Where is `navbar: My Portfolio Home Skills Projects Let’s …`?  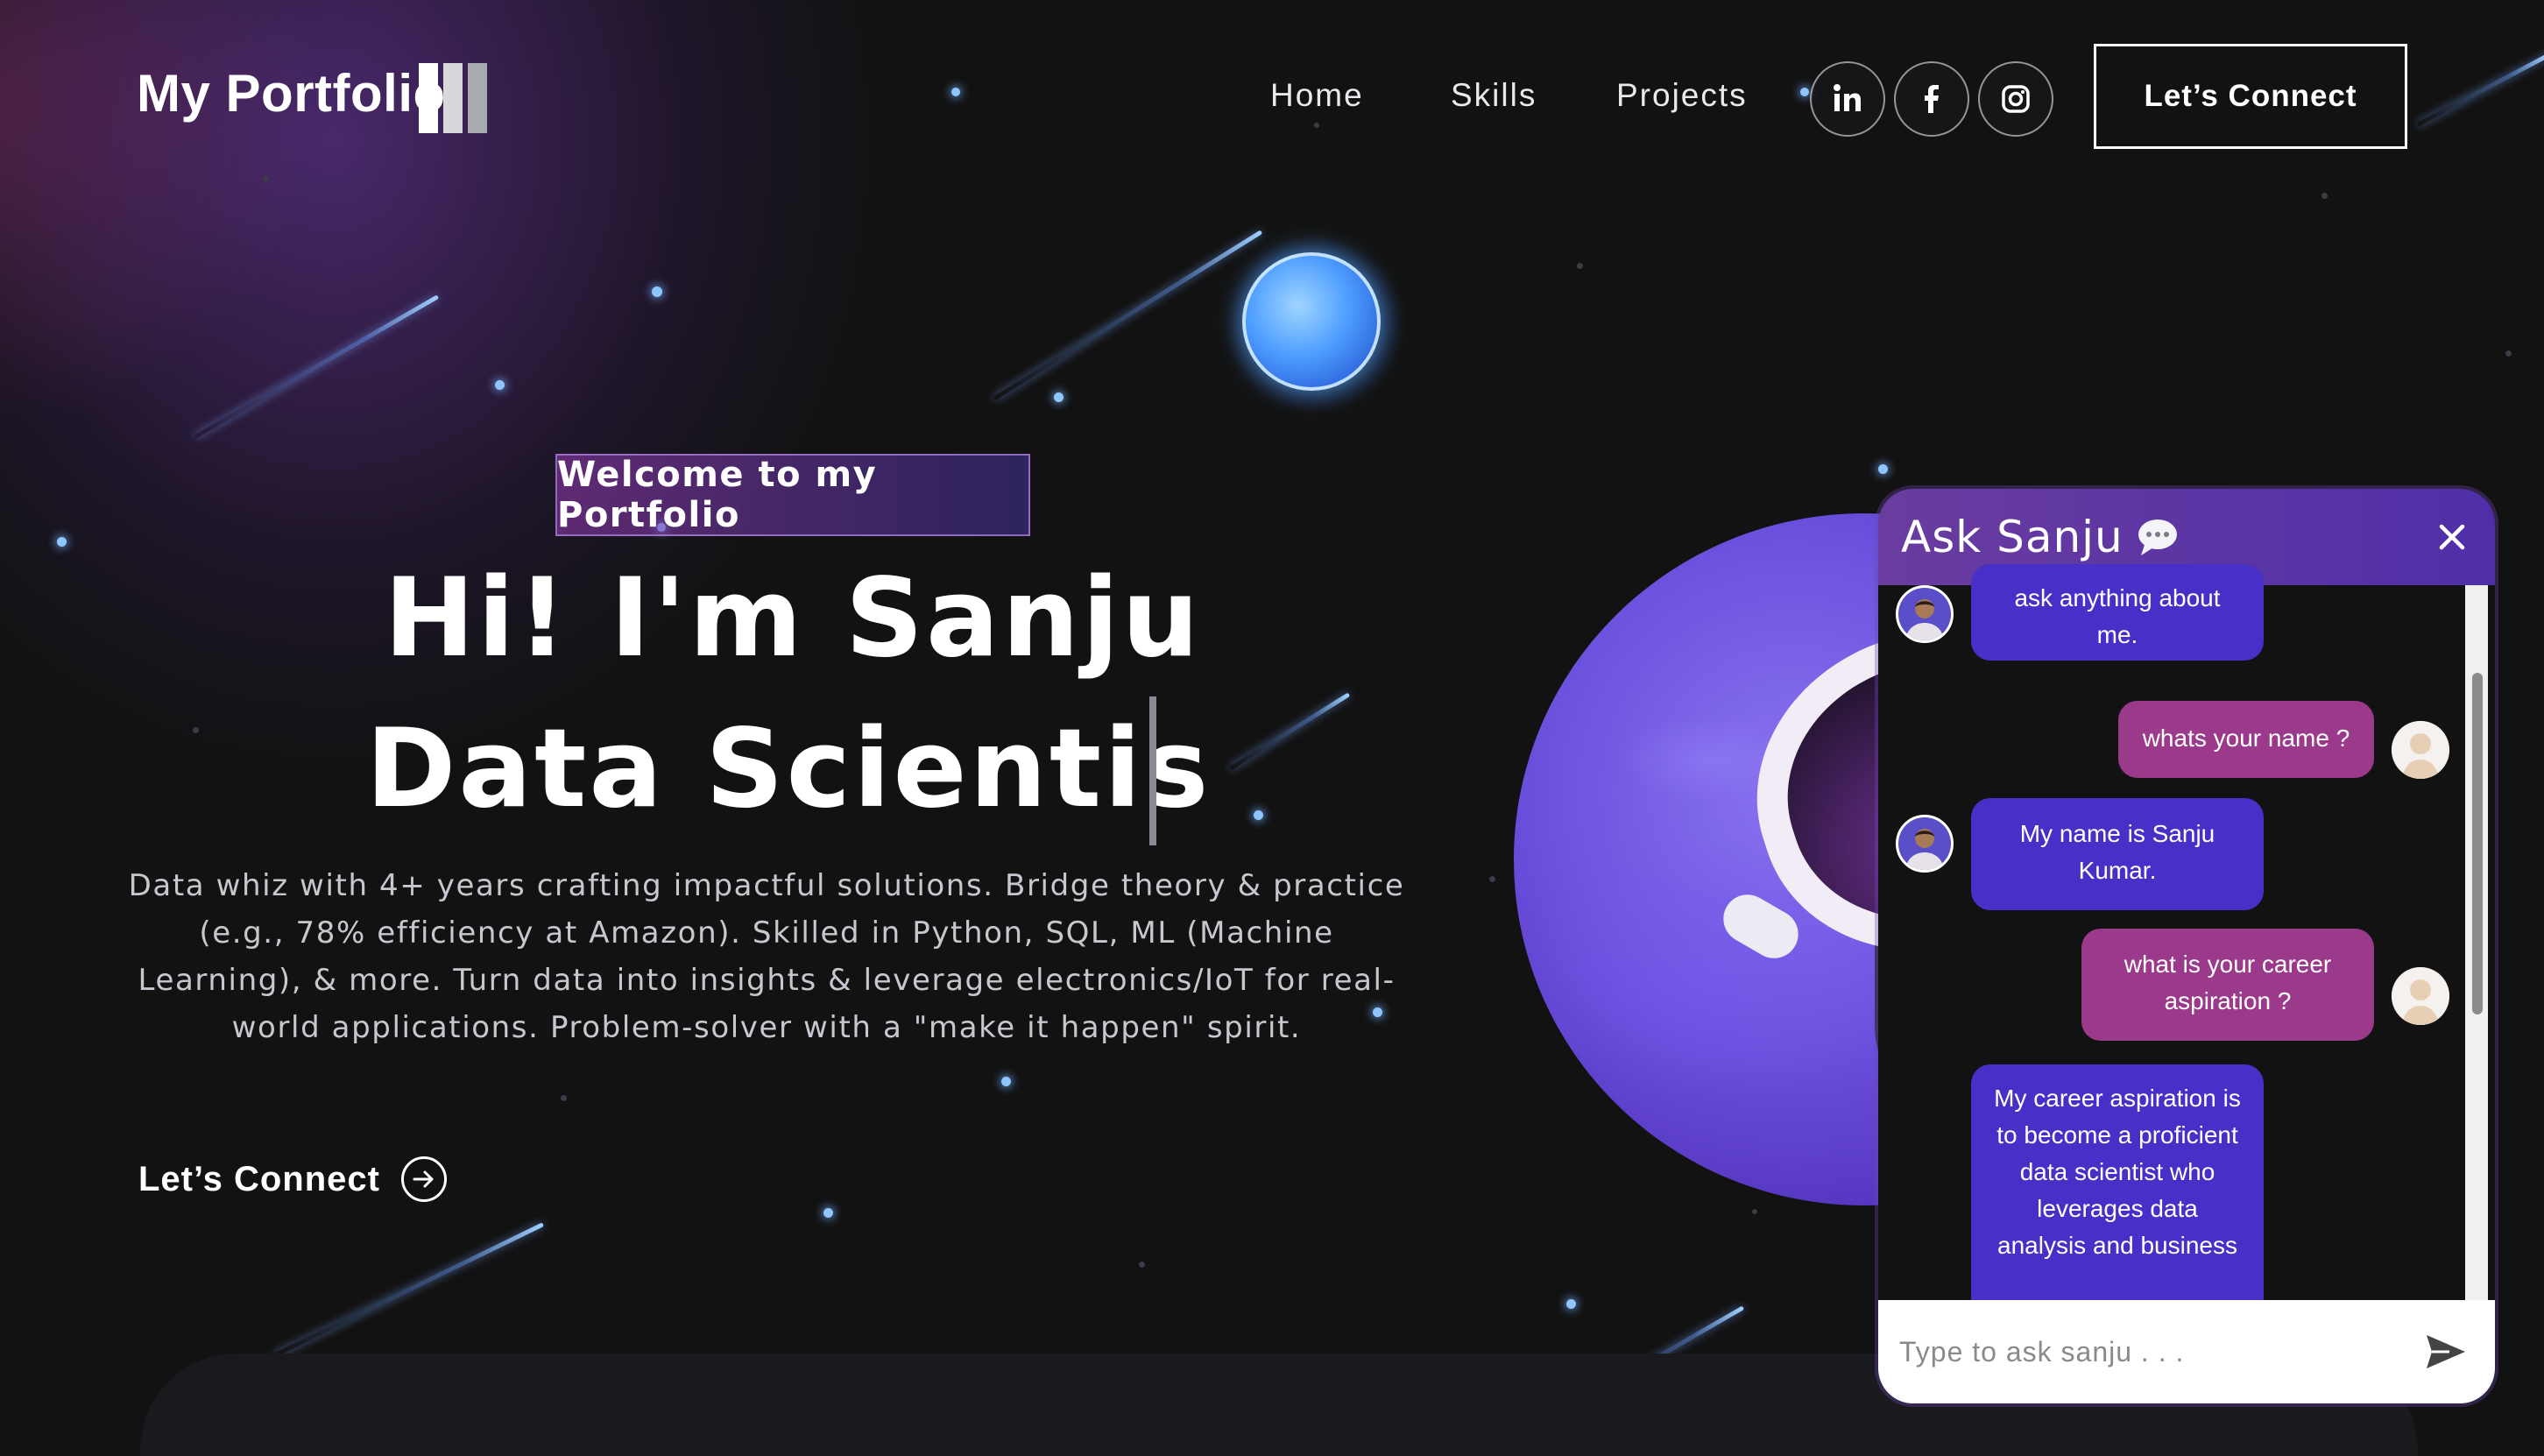
navbar: My Portfolio Home Skills Projects Let’s … is located at coordinates (1272, 100).